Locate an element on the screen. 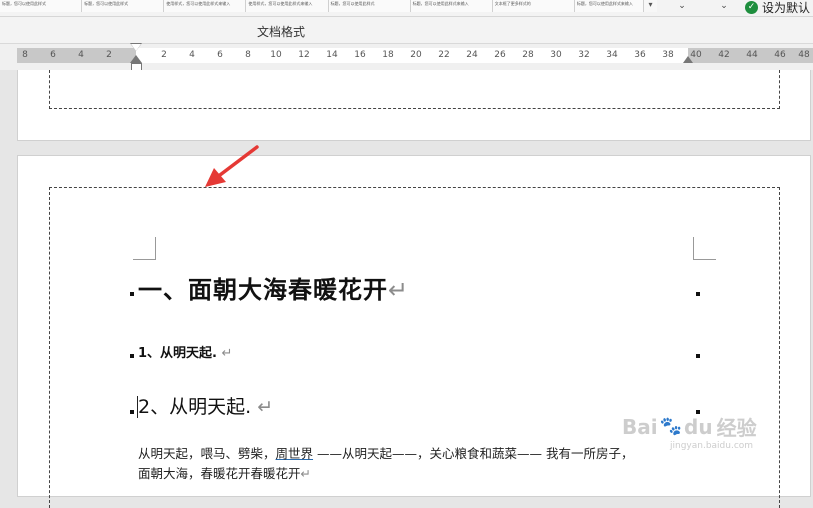 The image size is (813, 508). heading-3: 2、从明天起. ↵ is located at coordinates (205, 405).